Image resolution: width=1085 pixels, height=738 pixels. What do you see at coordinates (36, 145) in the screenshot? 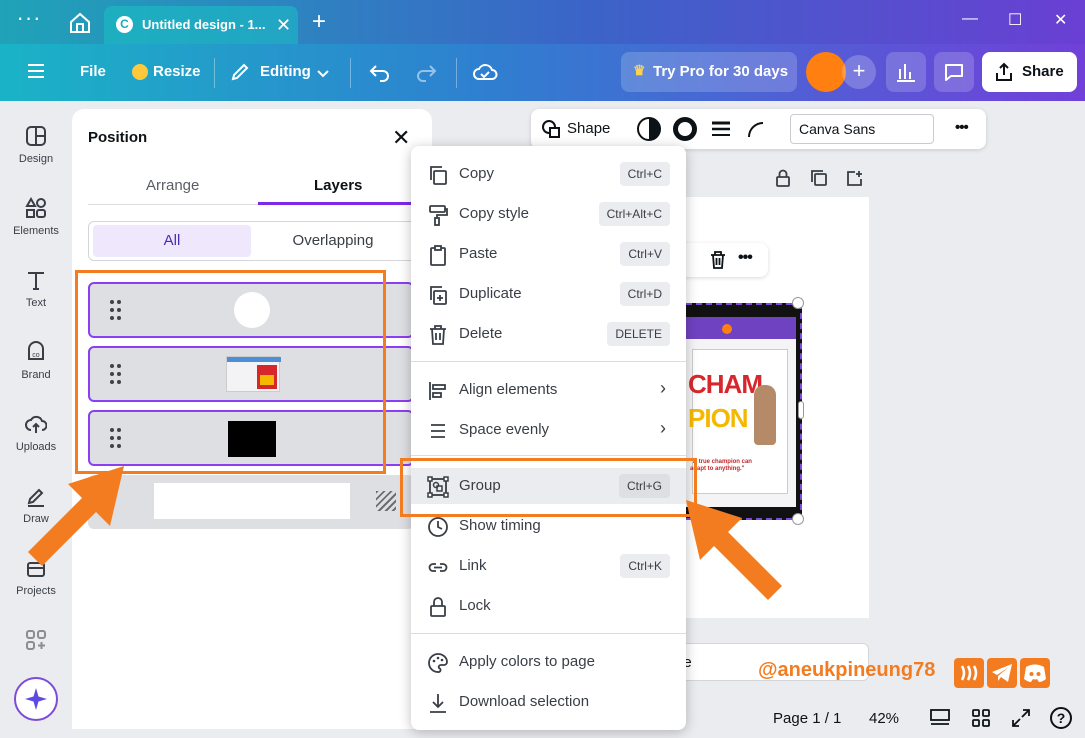
I see `sidebar-item-design: Design` at bounding box center [36, 145].